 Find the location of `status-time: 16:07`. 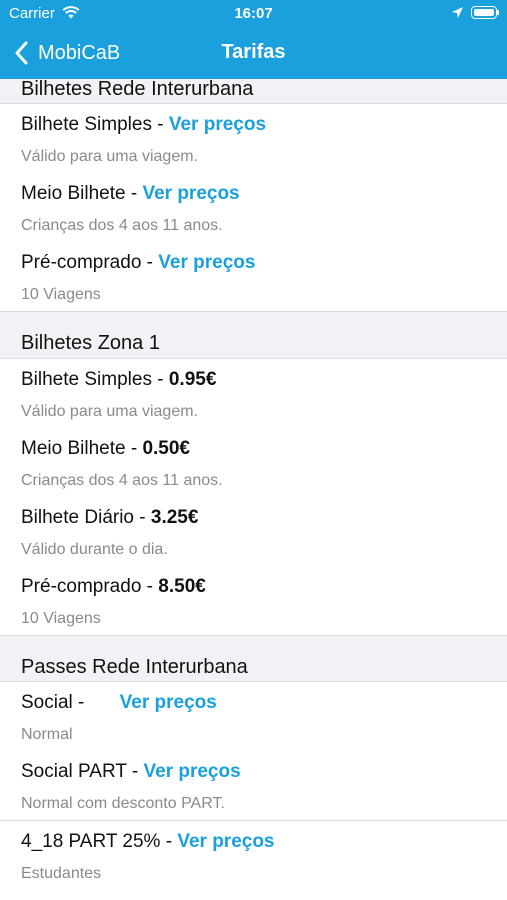

status-time: 16:07 is located at coordinates (253, 13).